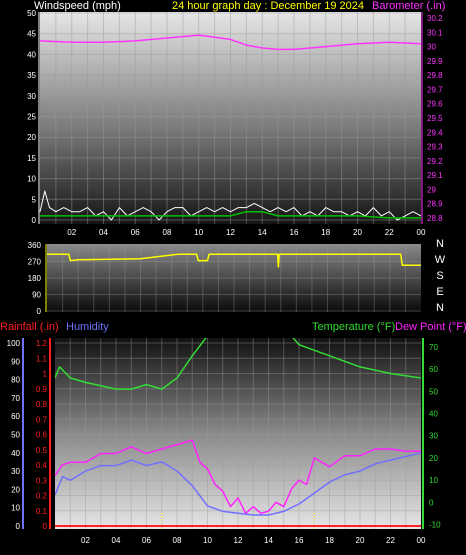 Image resolution: width=466 pixels, height=555 pixels. What do you see at coordinates (431, 47) in the screenshot?
I see `baro-y-tick-label: 30` at bounding box center [431, 47].